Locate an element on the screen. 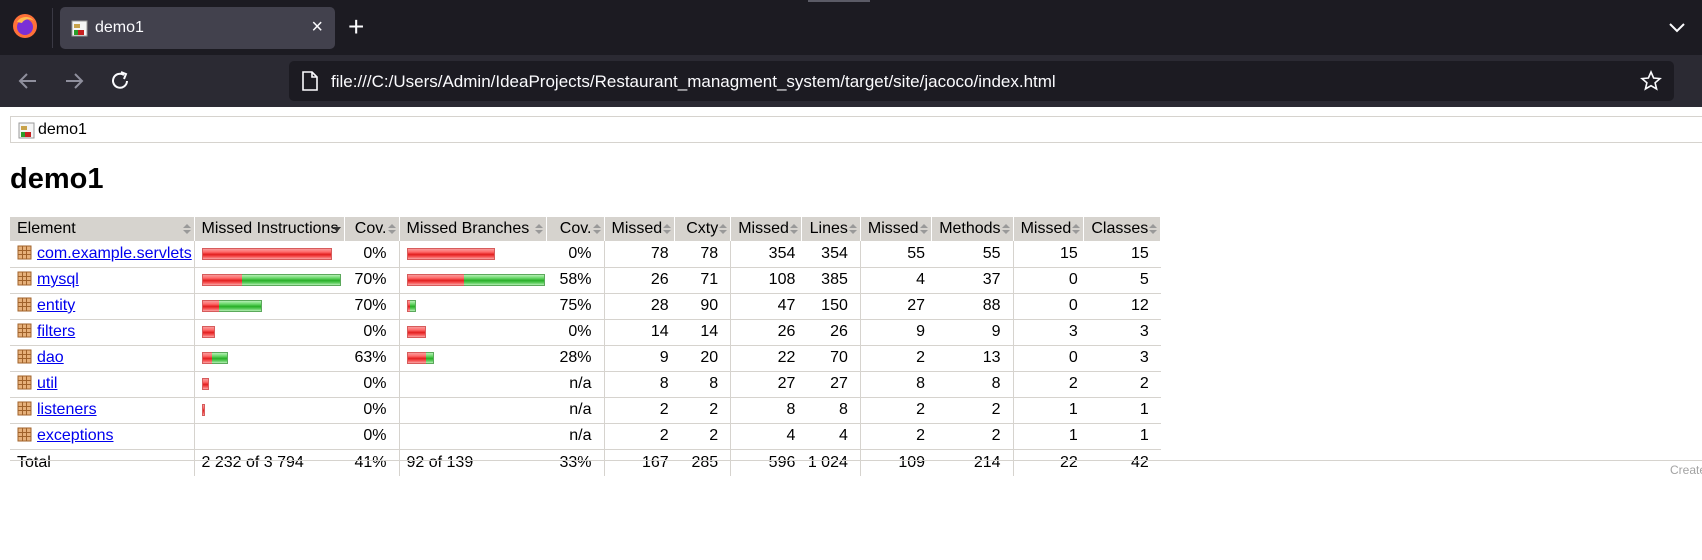 Image resolution: width=1702 pixels, height=560 pixels. footer-divider is located at coordinates (856, 460).